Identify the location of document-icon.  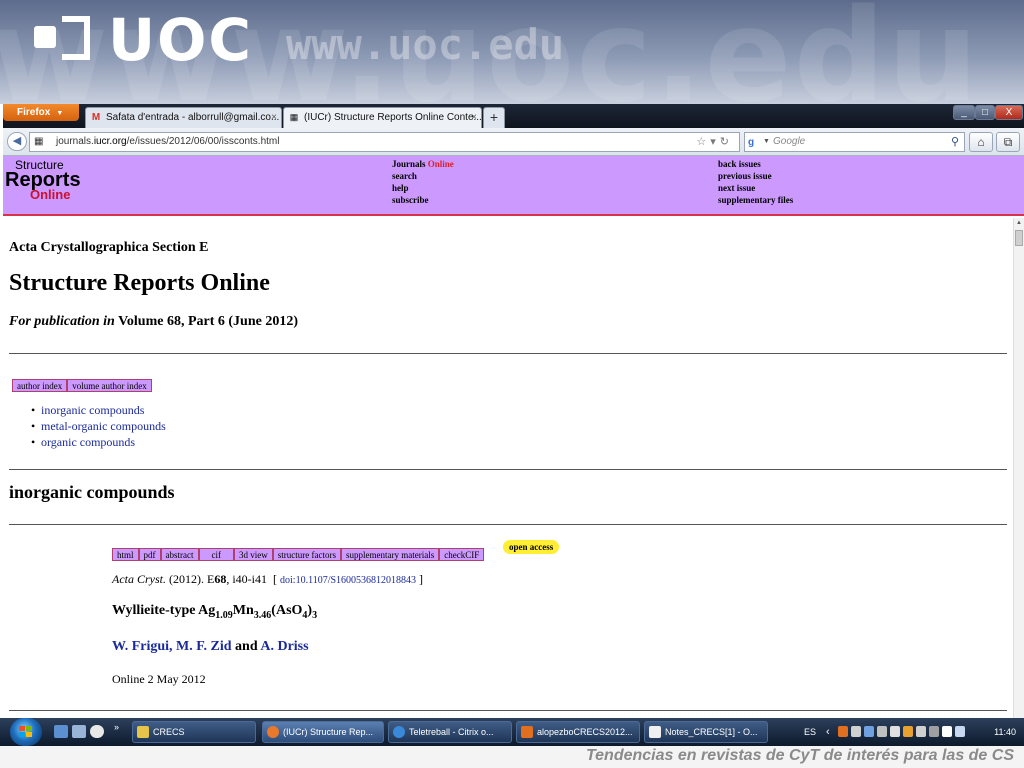
(655, 732).